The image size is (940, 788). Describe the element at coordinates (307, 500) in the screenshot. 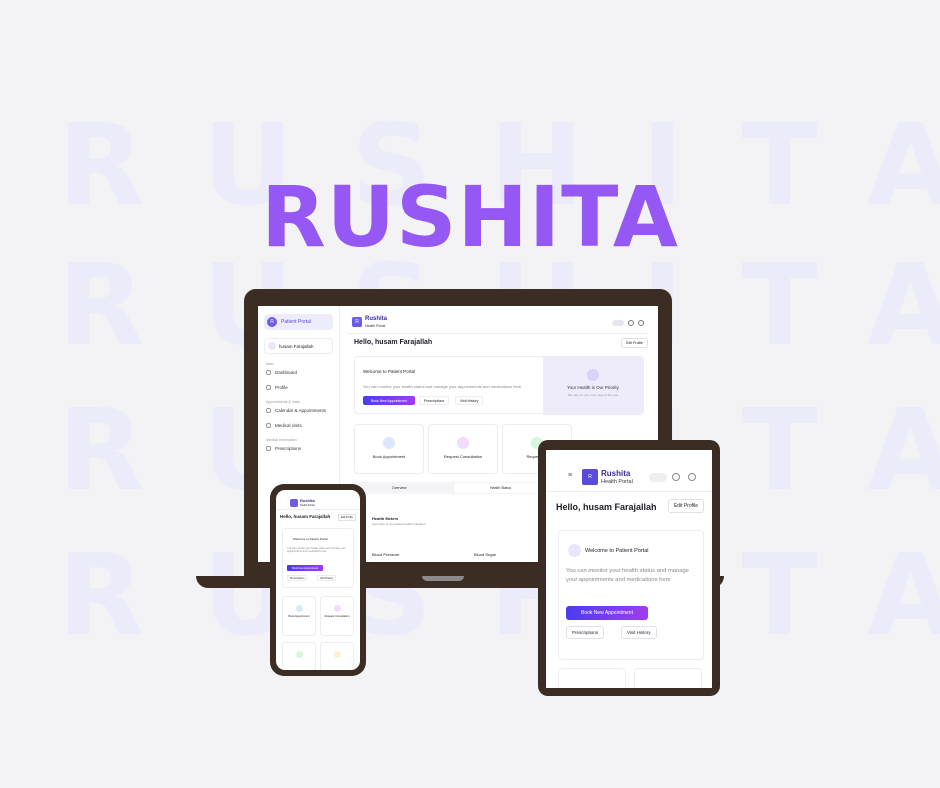

I see `phone-brand: Rushita` at that location.